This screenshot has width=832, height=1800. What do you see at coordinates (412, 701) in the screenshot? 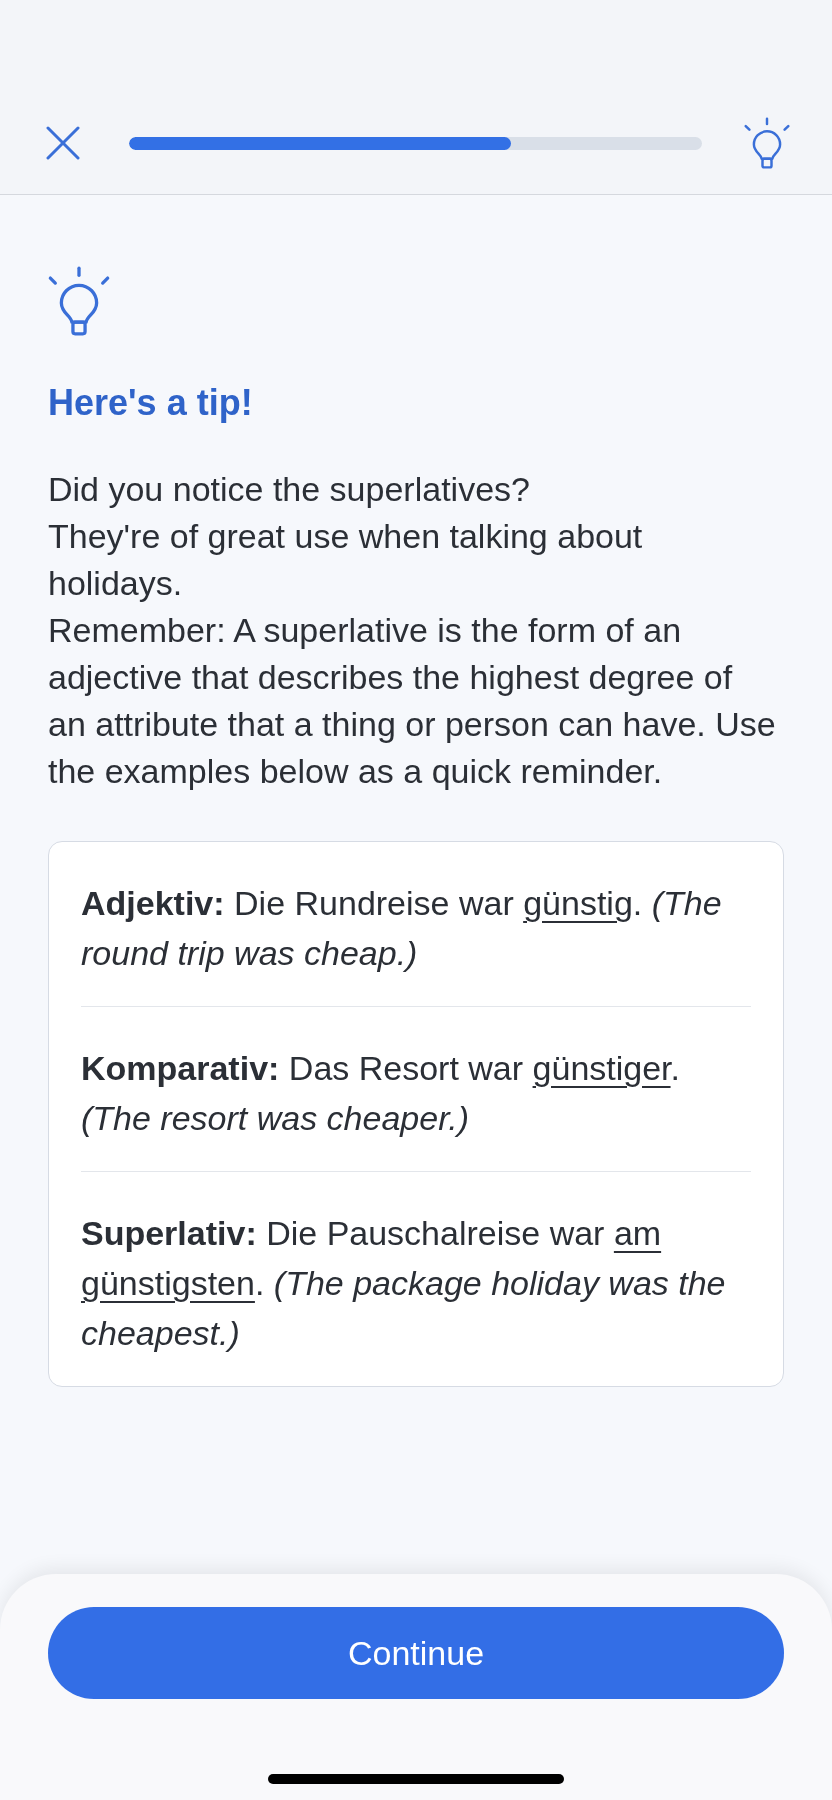
I see `tip-paragraph: Remember: A superlative is the form of an adjective that describes the highest degree of an attribute that a thing or person can have. Use the examples below as a quick reminder.` at bounding box center [412, 701].